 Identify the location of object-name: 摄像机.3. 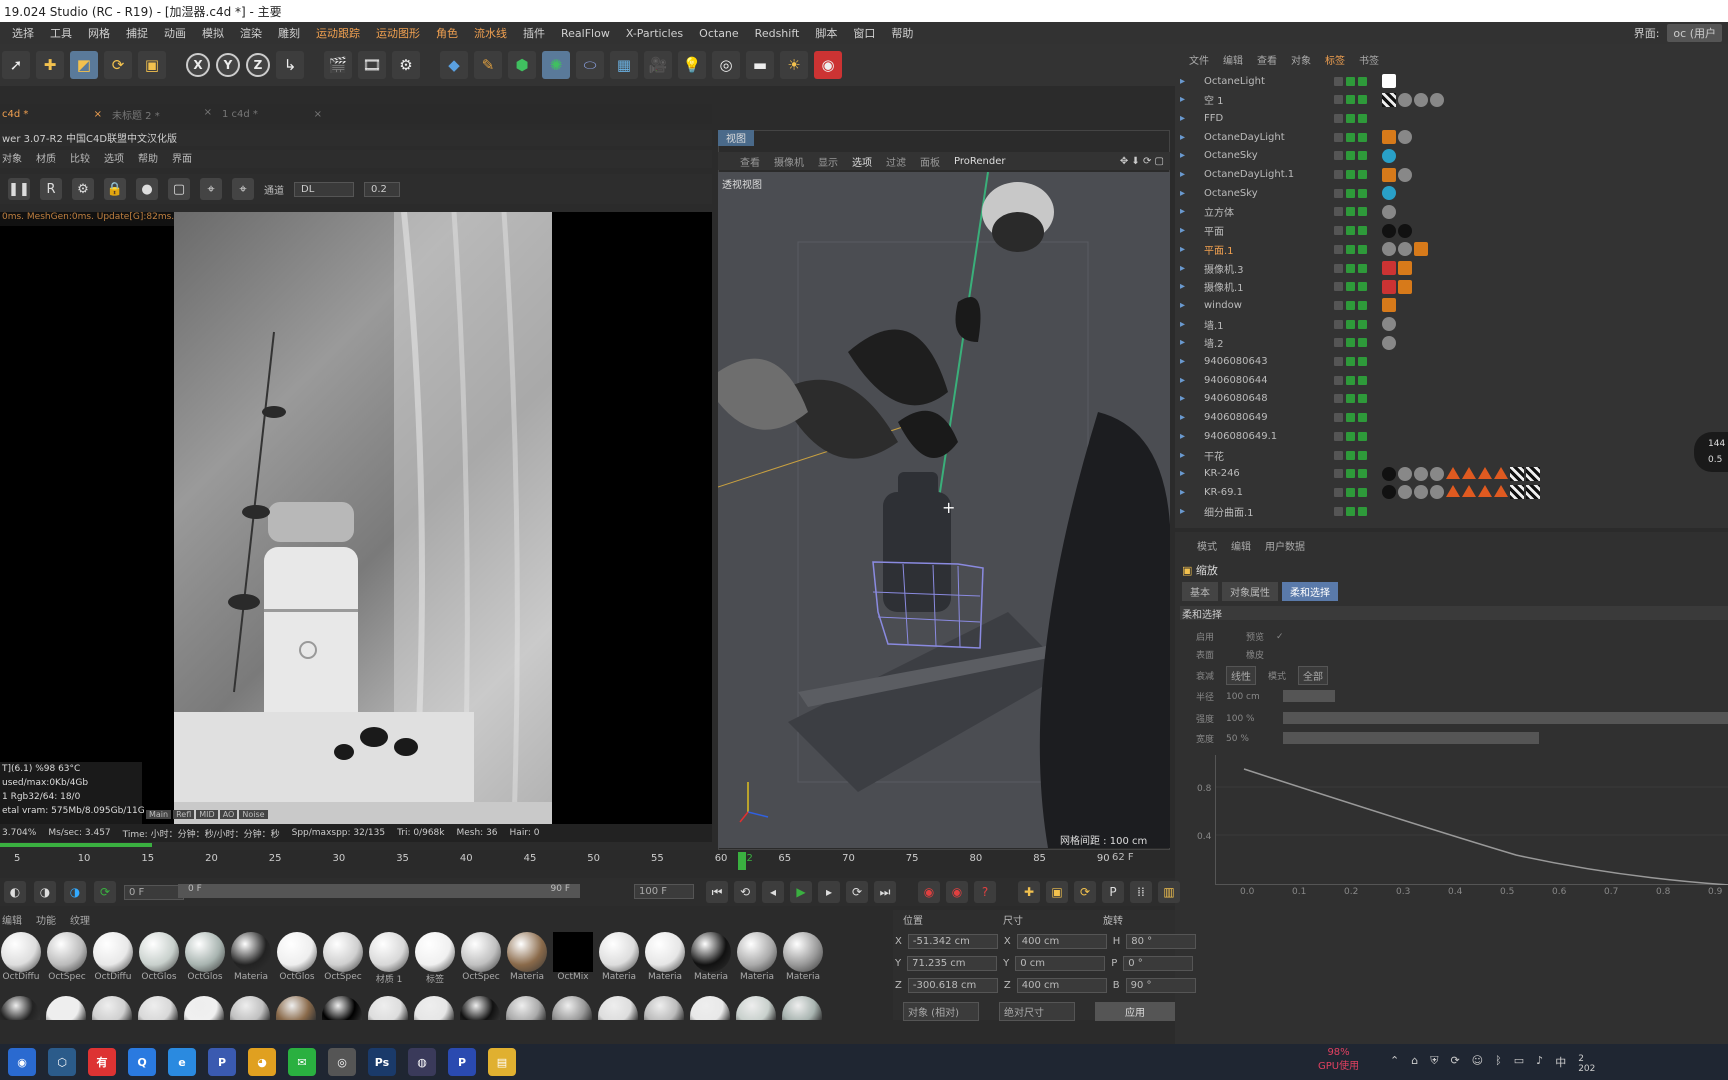
(1264, 268).